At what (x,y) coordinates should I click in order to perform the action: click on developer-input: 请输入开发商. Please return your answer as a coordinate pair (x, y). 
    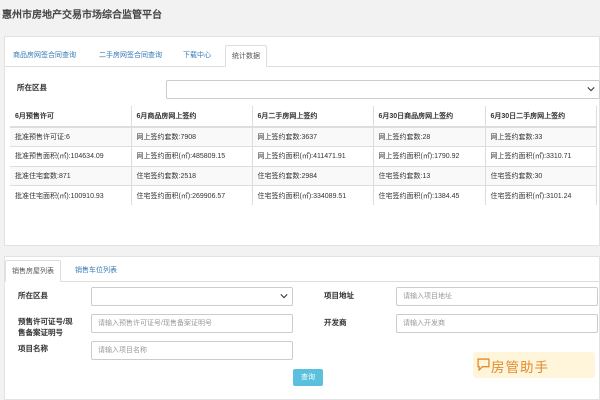
    Looking at the image, I should click on (497, 323).